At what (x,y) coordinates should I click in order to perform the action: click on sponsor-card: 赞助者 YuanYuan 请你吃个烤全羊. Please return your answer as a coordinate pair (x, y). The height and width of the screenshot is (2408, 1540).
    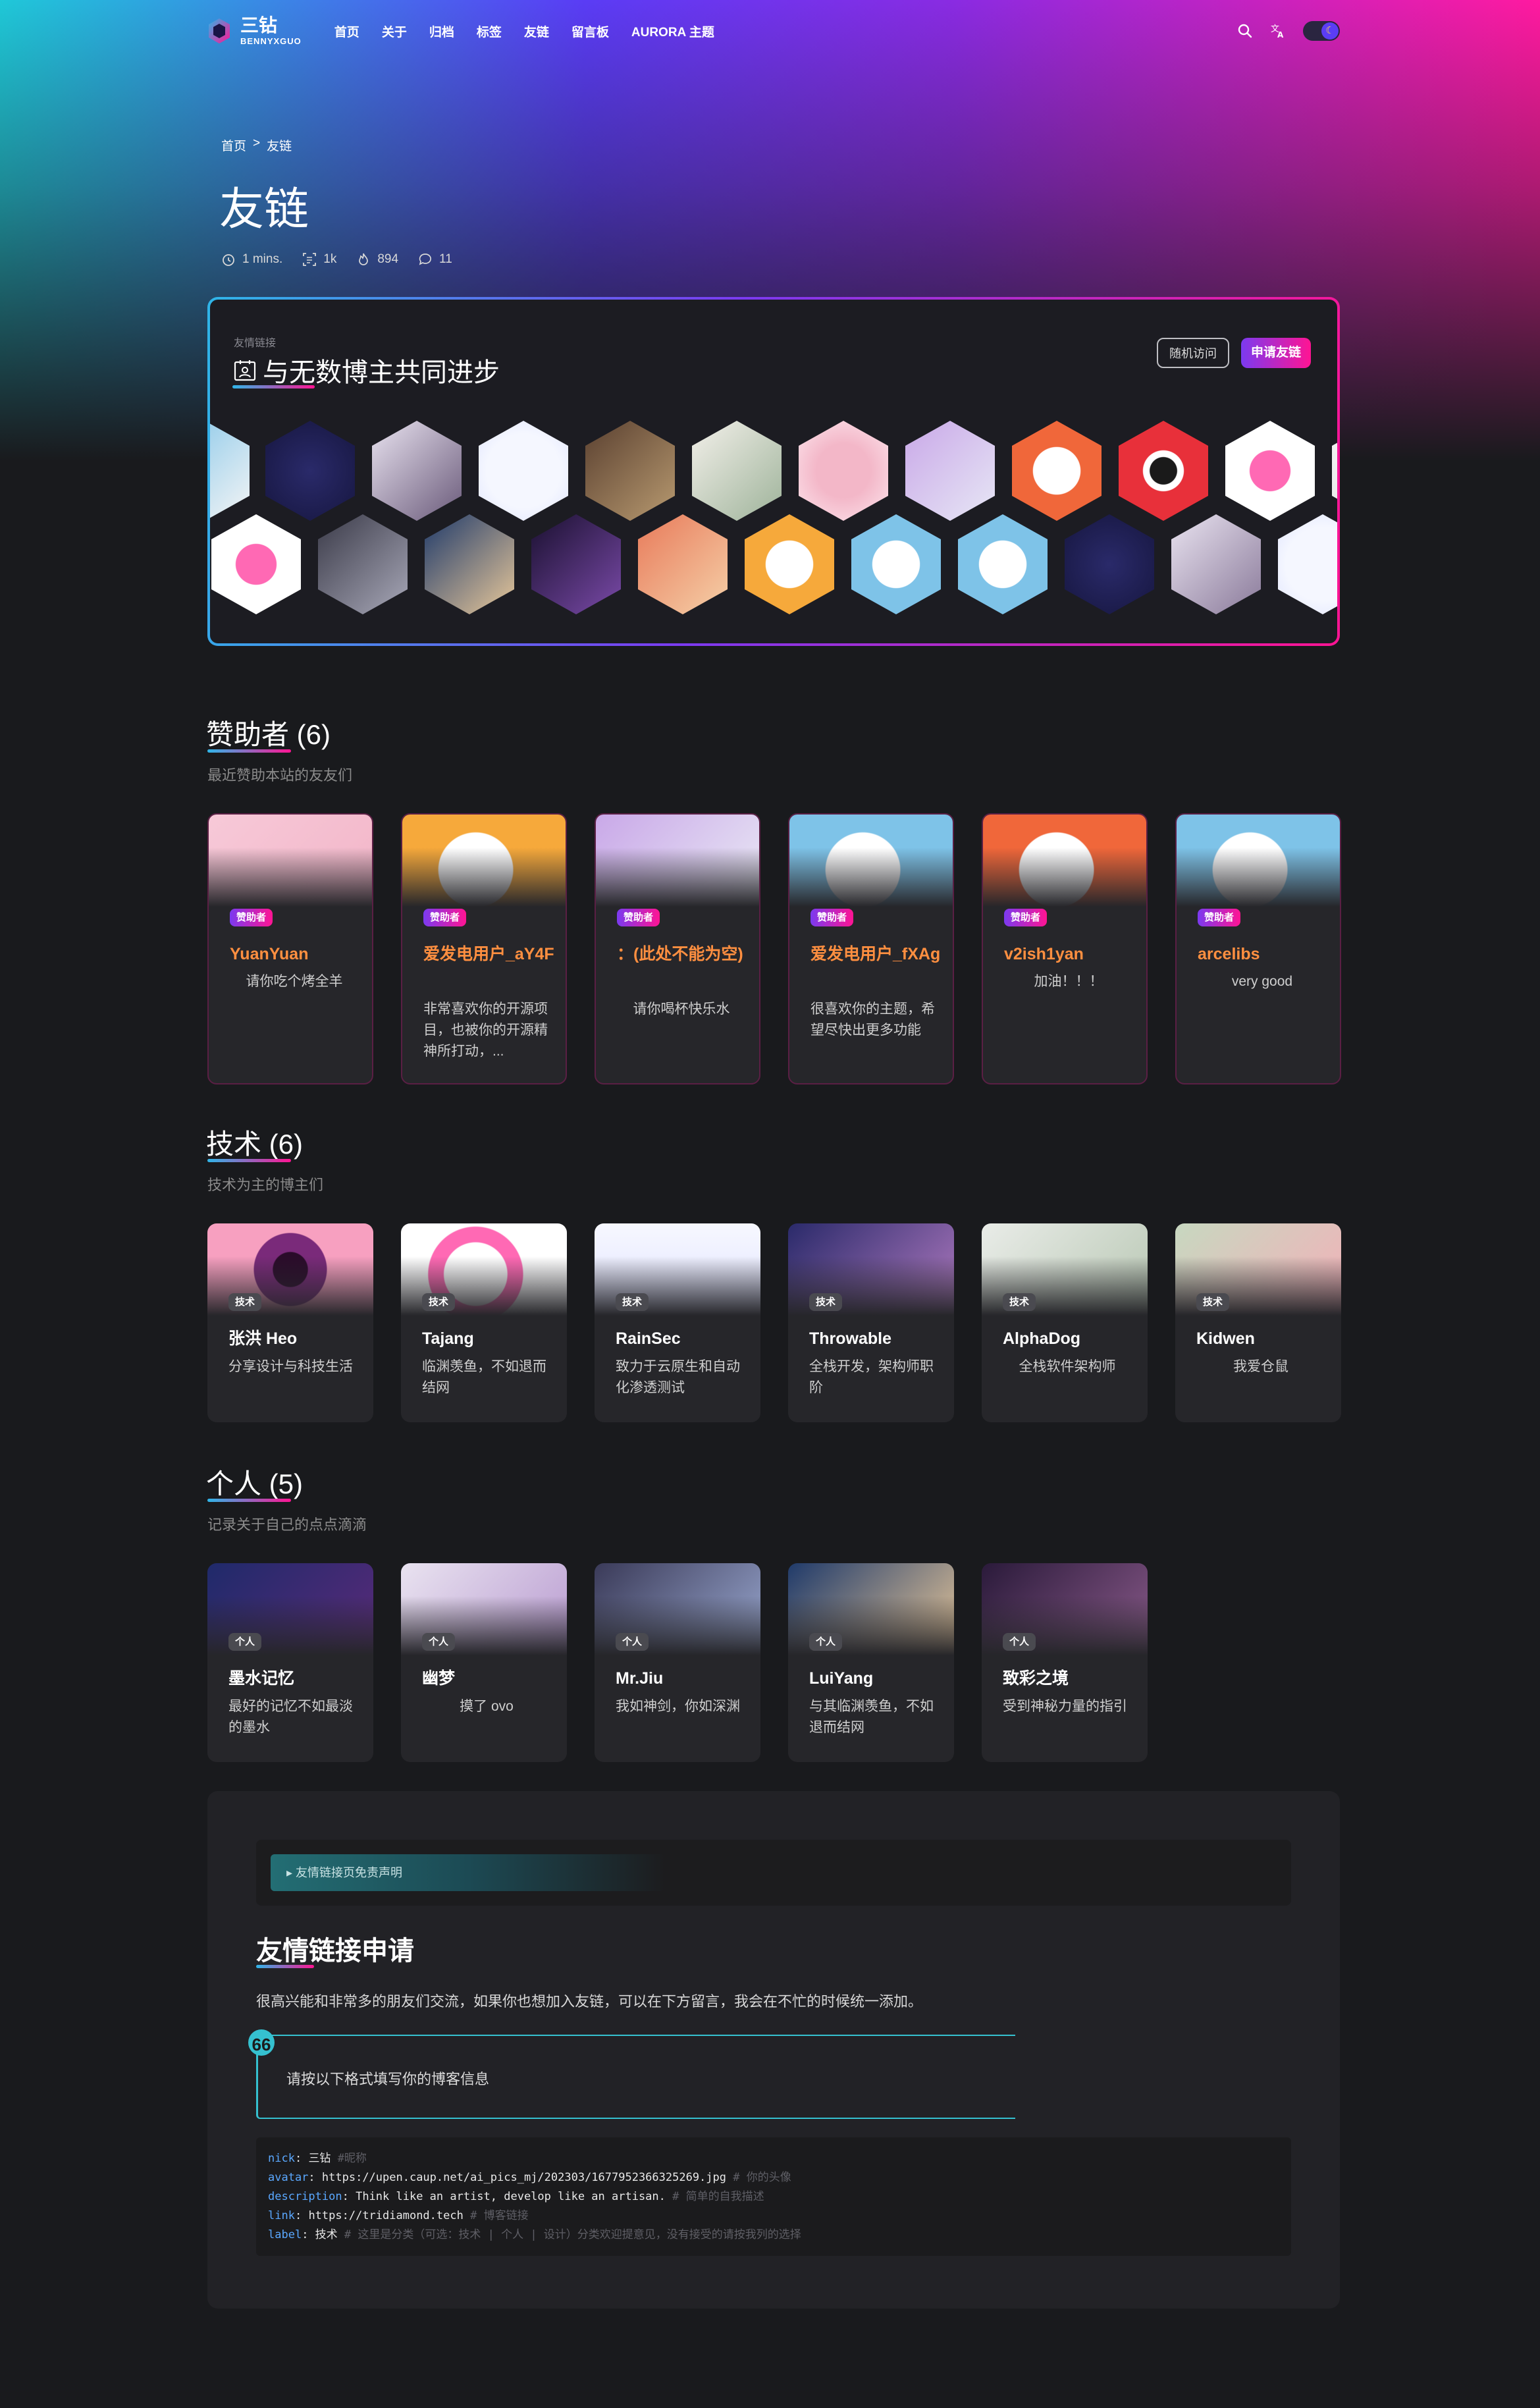
    Looking at the image, I should click on (290, 948).